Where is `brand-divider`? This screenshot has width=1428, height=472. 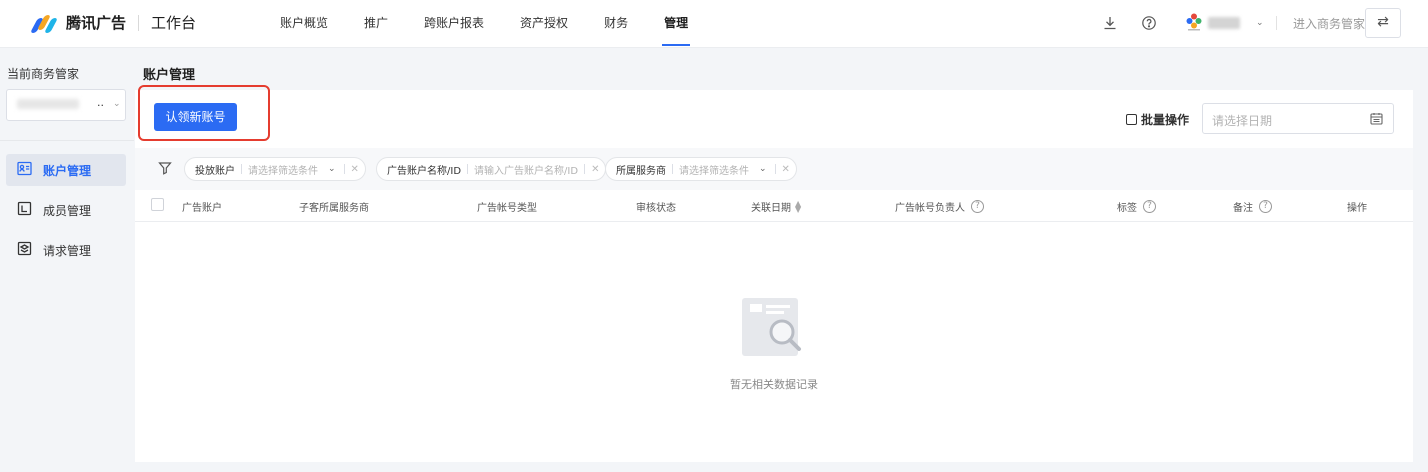 brand-divider is located at coordinates (139, 22).